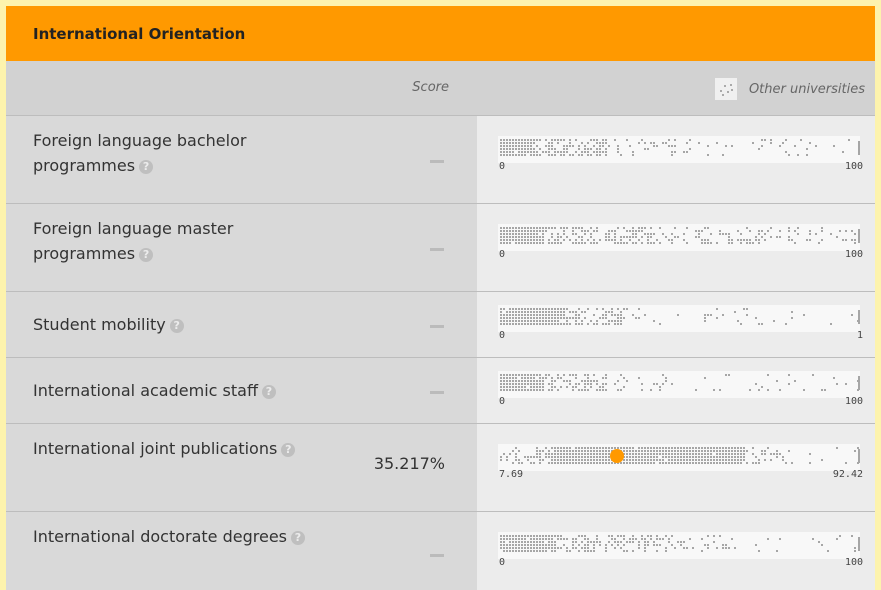  What do you see at coordinates (437, 555) in the screenshot?
I see `no-score-dash` at bounding box center [437, 555].